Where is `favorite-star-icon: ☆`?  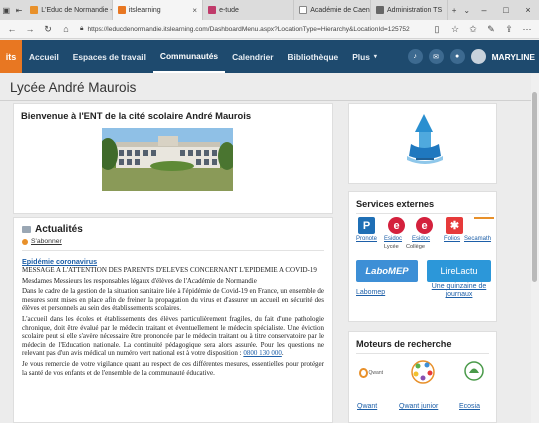 favorite-star-icon: ☆ is located at coordinates (455, 29).